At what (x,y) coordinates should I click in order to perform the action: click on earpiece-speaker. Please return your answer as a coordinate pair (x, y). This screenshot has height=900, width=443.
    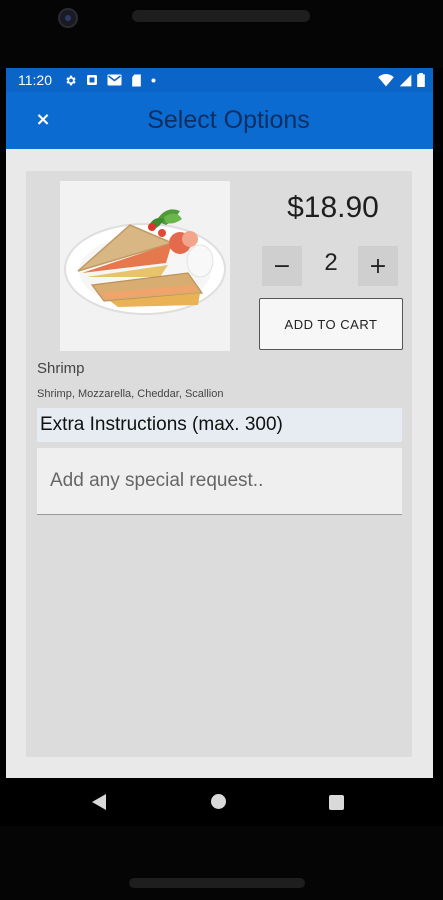
    Looking at the image, I should click on (221, 16).